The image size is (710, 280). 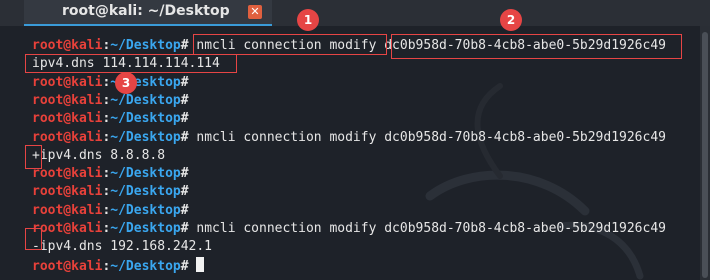 I want to click on annotation-marker-1: 1, so click(x=308, y=20).